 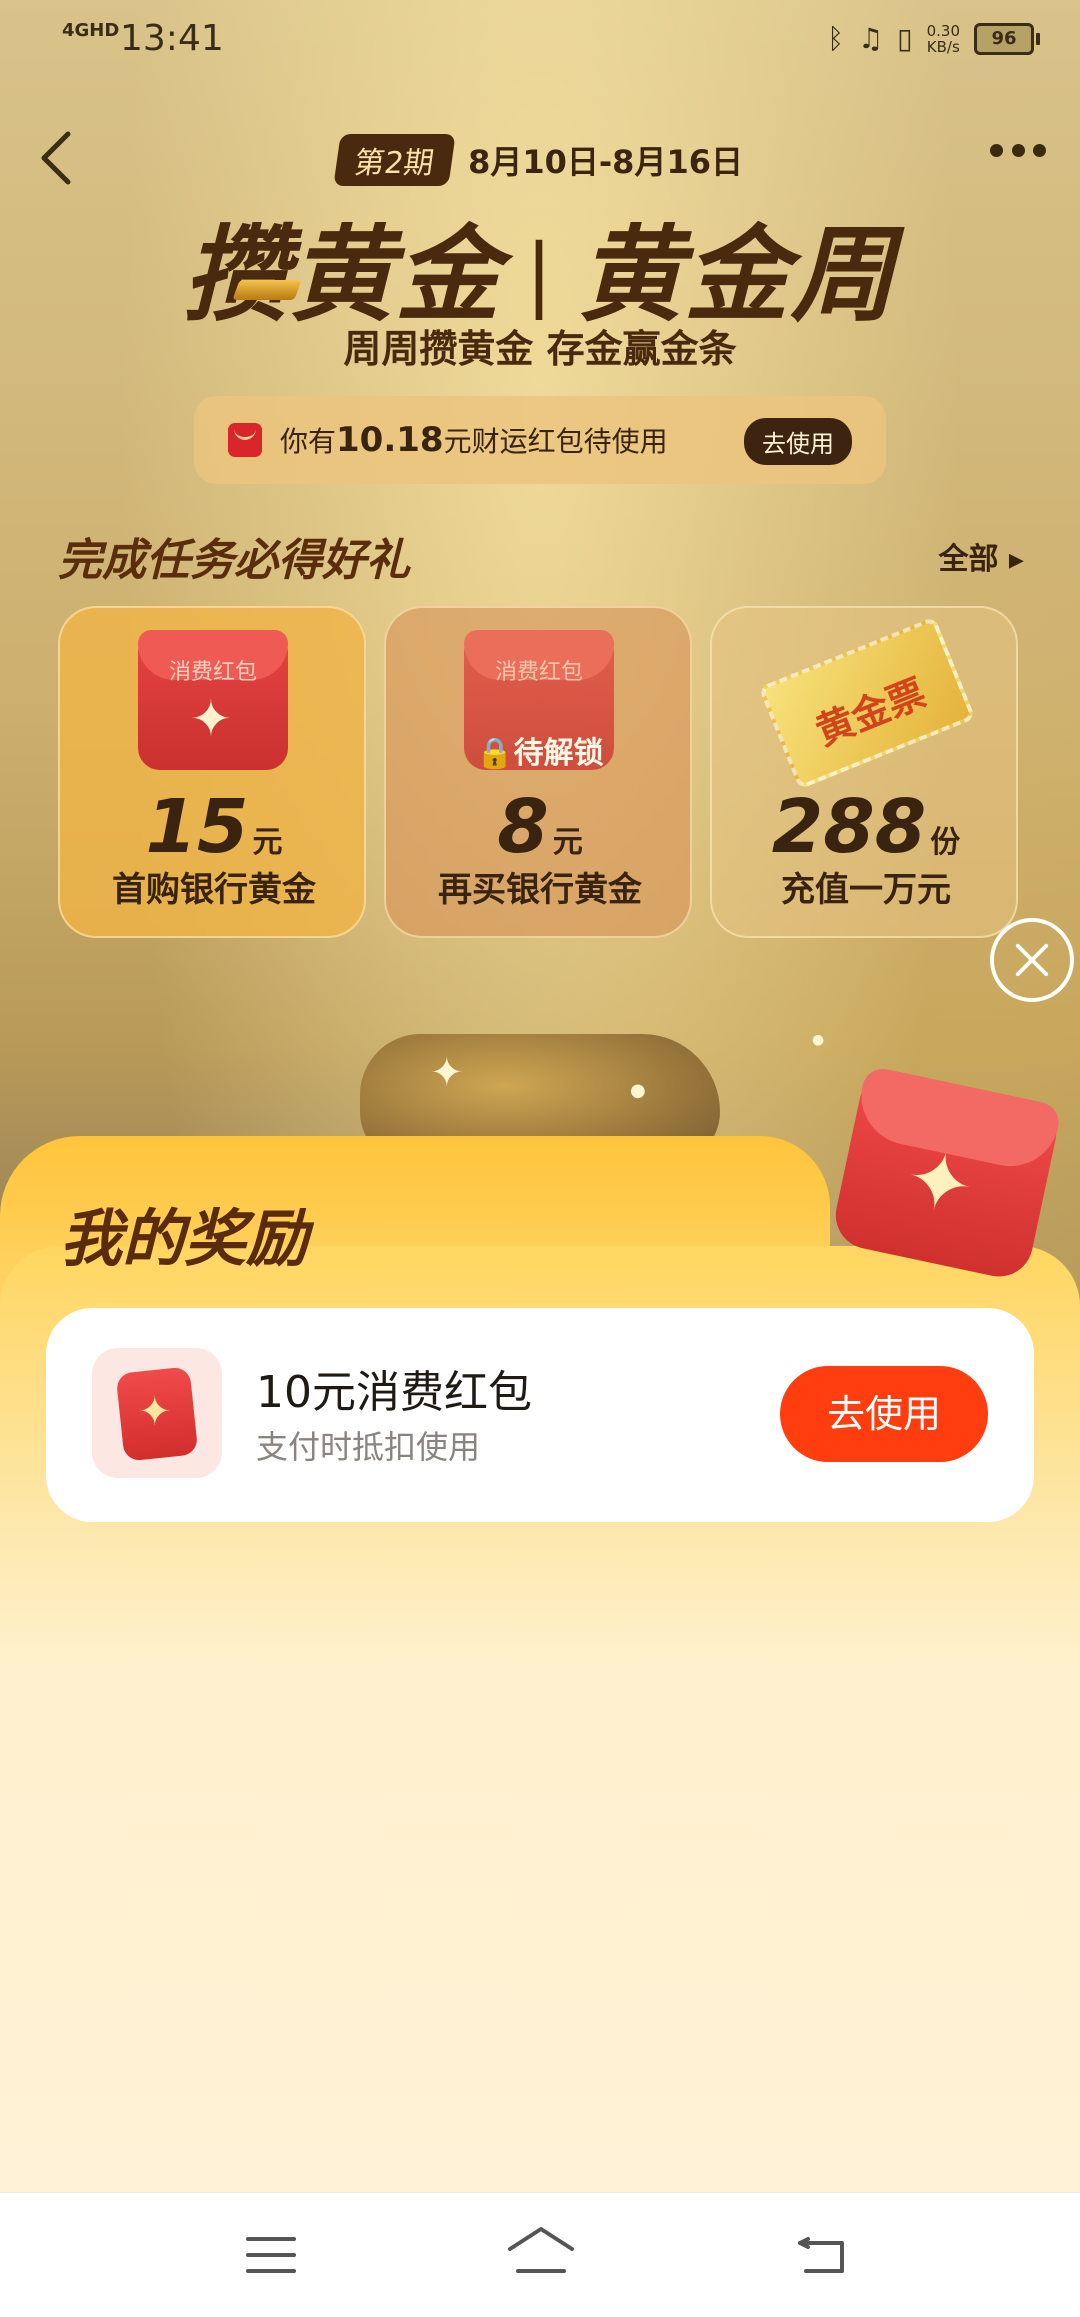 What do you see at coordinates (798, 441) in the screenshot?
I see `banner-use-button: 去使用` at bounding box center [798, 441].